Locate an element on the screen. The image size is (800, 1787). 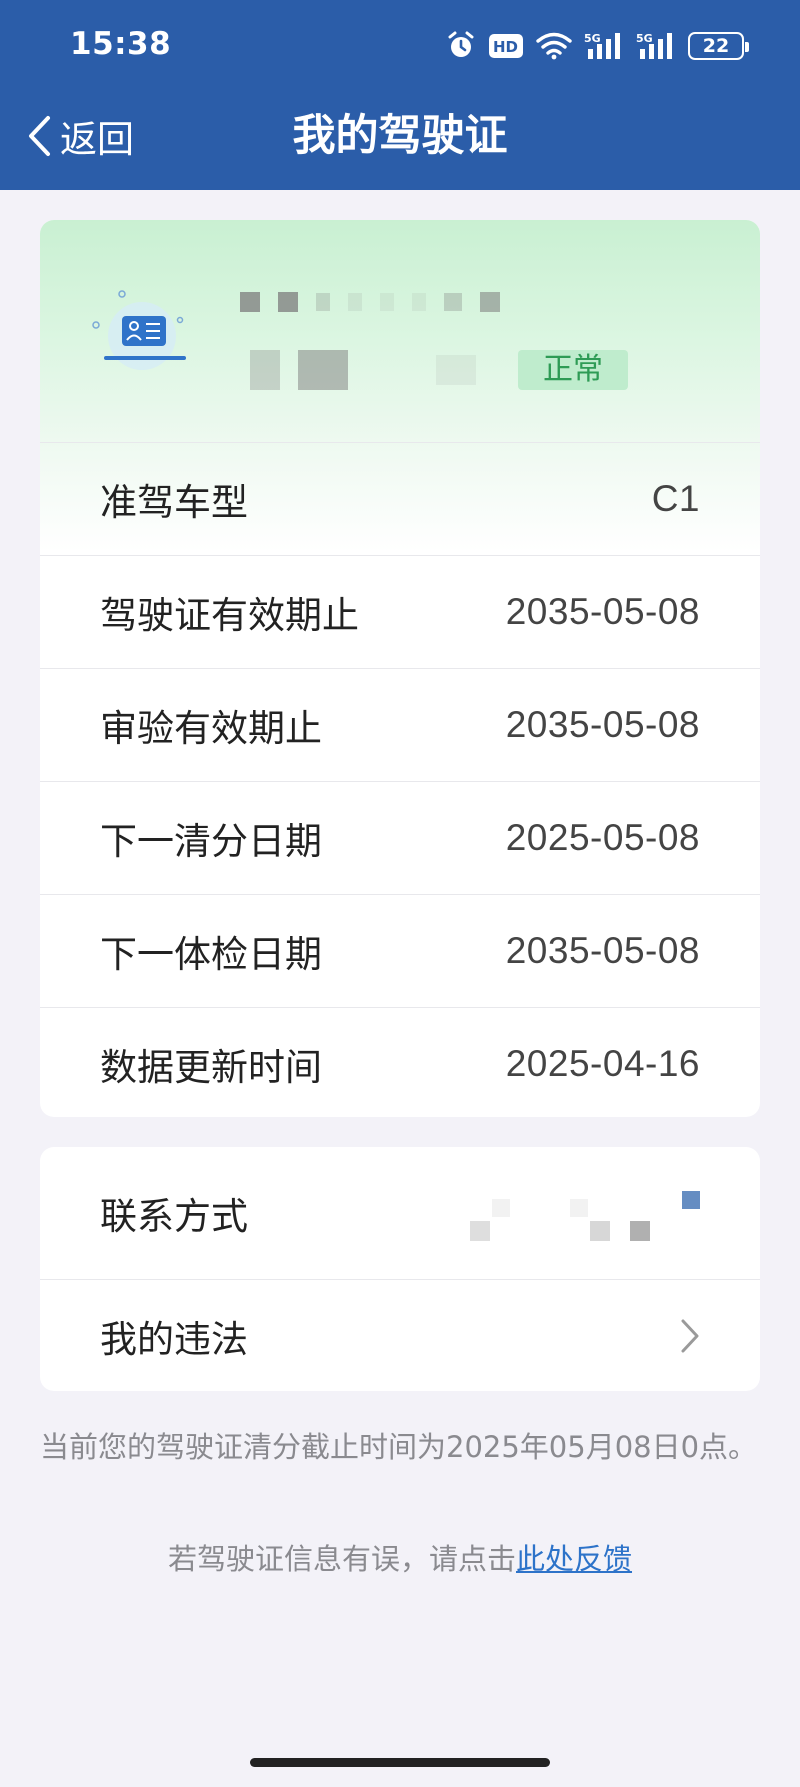
chevron-right-icon is located at coordinates (690, 1335).